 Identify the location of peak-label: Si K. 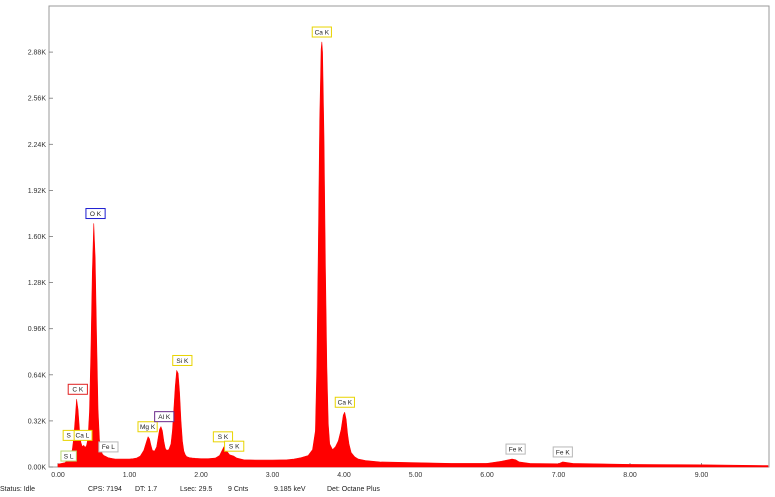
(182, 360).